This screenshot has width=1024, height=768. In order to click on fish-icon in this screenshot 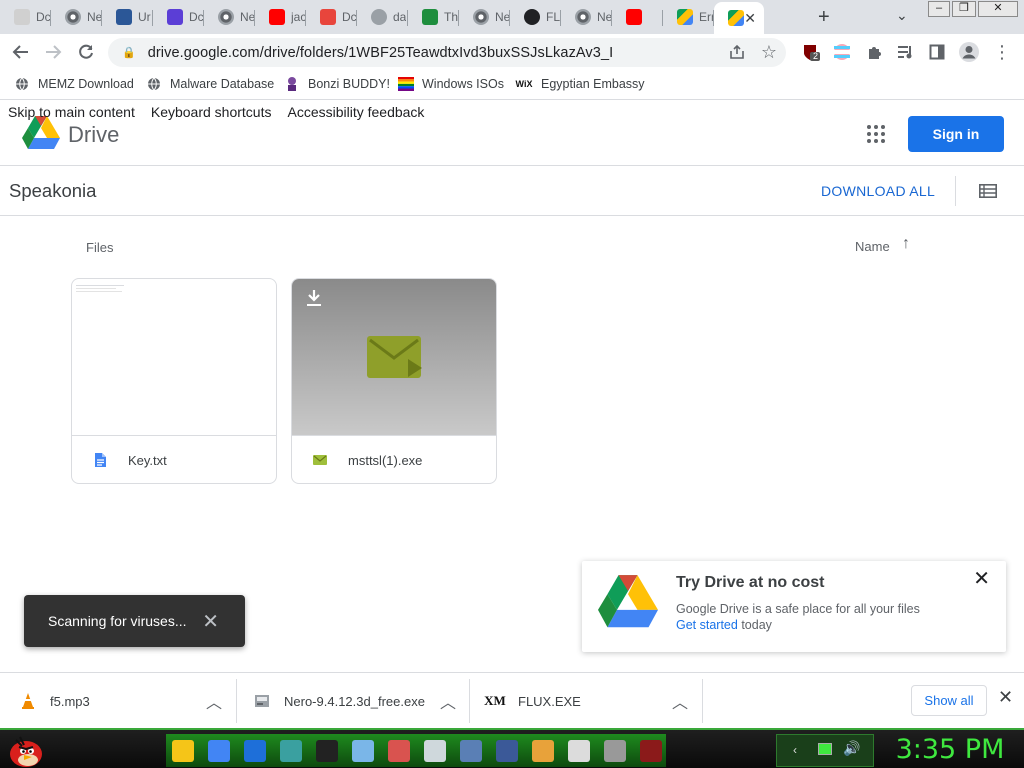, I will do `click(291, 751)`.